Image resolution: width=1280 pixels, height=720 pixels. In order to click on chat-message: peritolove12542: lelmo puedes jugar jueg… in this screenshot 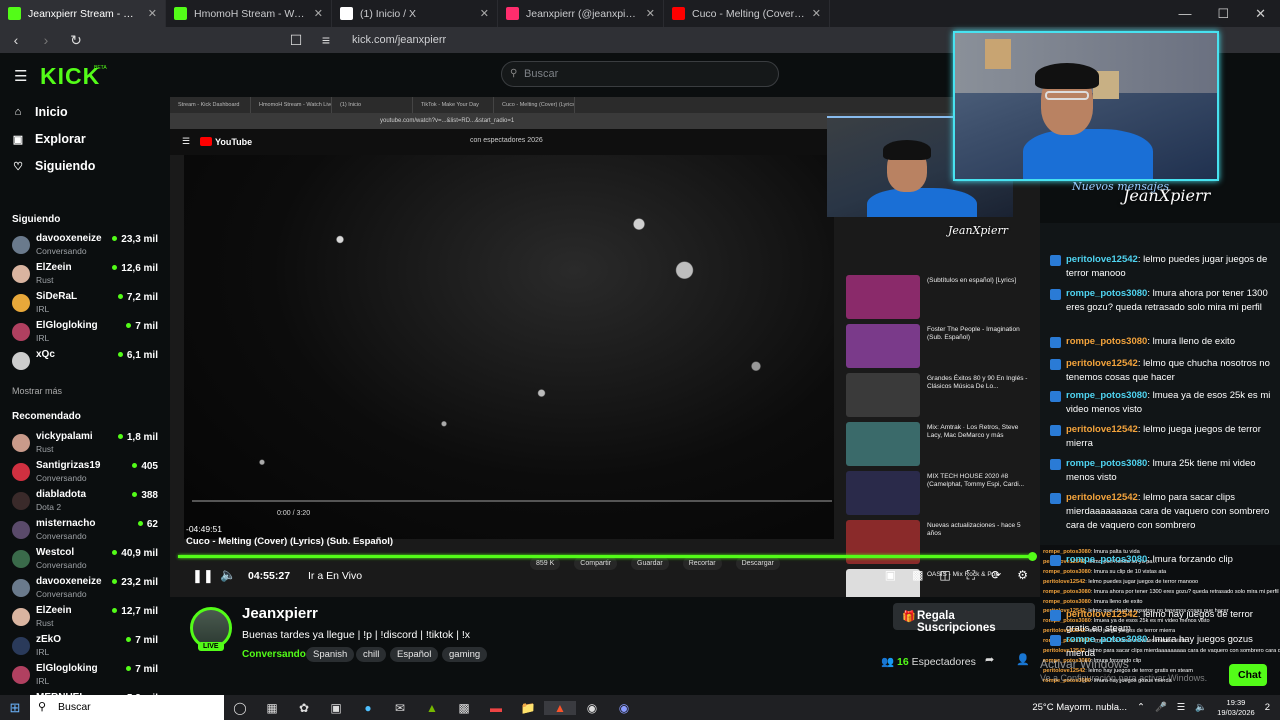, I will do `click(1164, 267)`.